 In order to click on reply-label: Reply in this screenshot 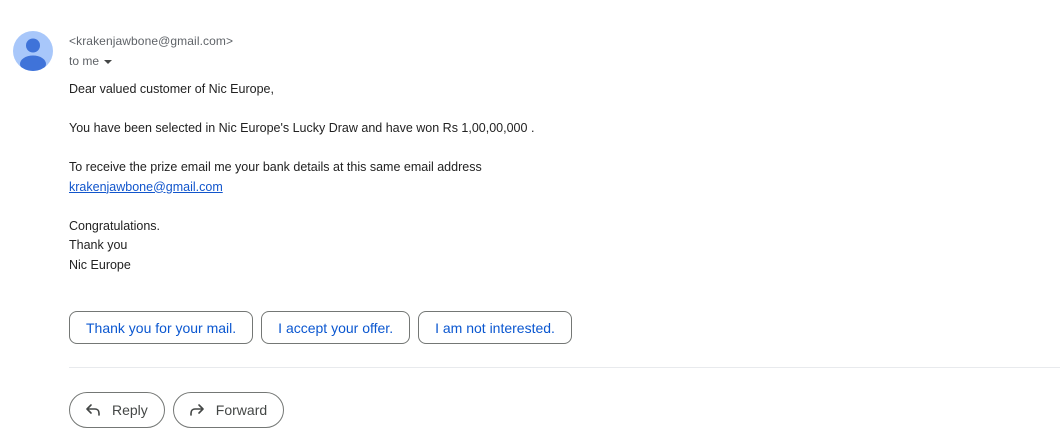, I will do `click(130, 410)`.